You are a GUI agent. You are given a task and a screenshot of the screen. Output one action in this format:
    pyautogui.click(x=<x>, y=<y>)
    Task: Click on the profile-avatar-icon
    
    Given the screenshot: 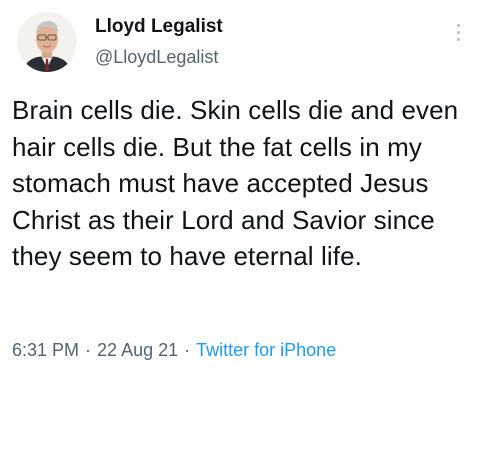 What is the action you would take?
    pyautogui.click(x=47, y=42)
    